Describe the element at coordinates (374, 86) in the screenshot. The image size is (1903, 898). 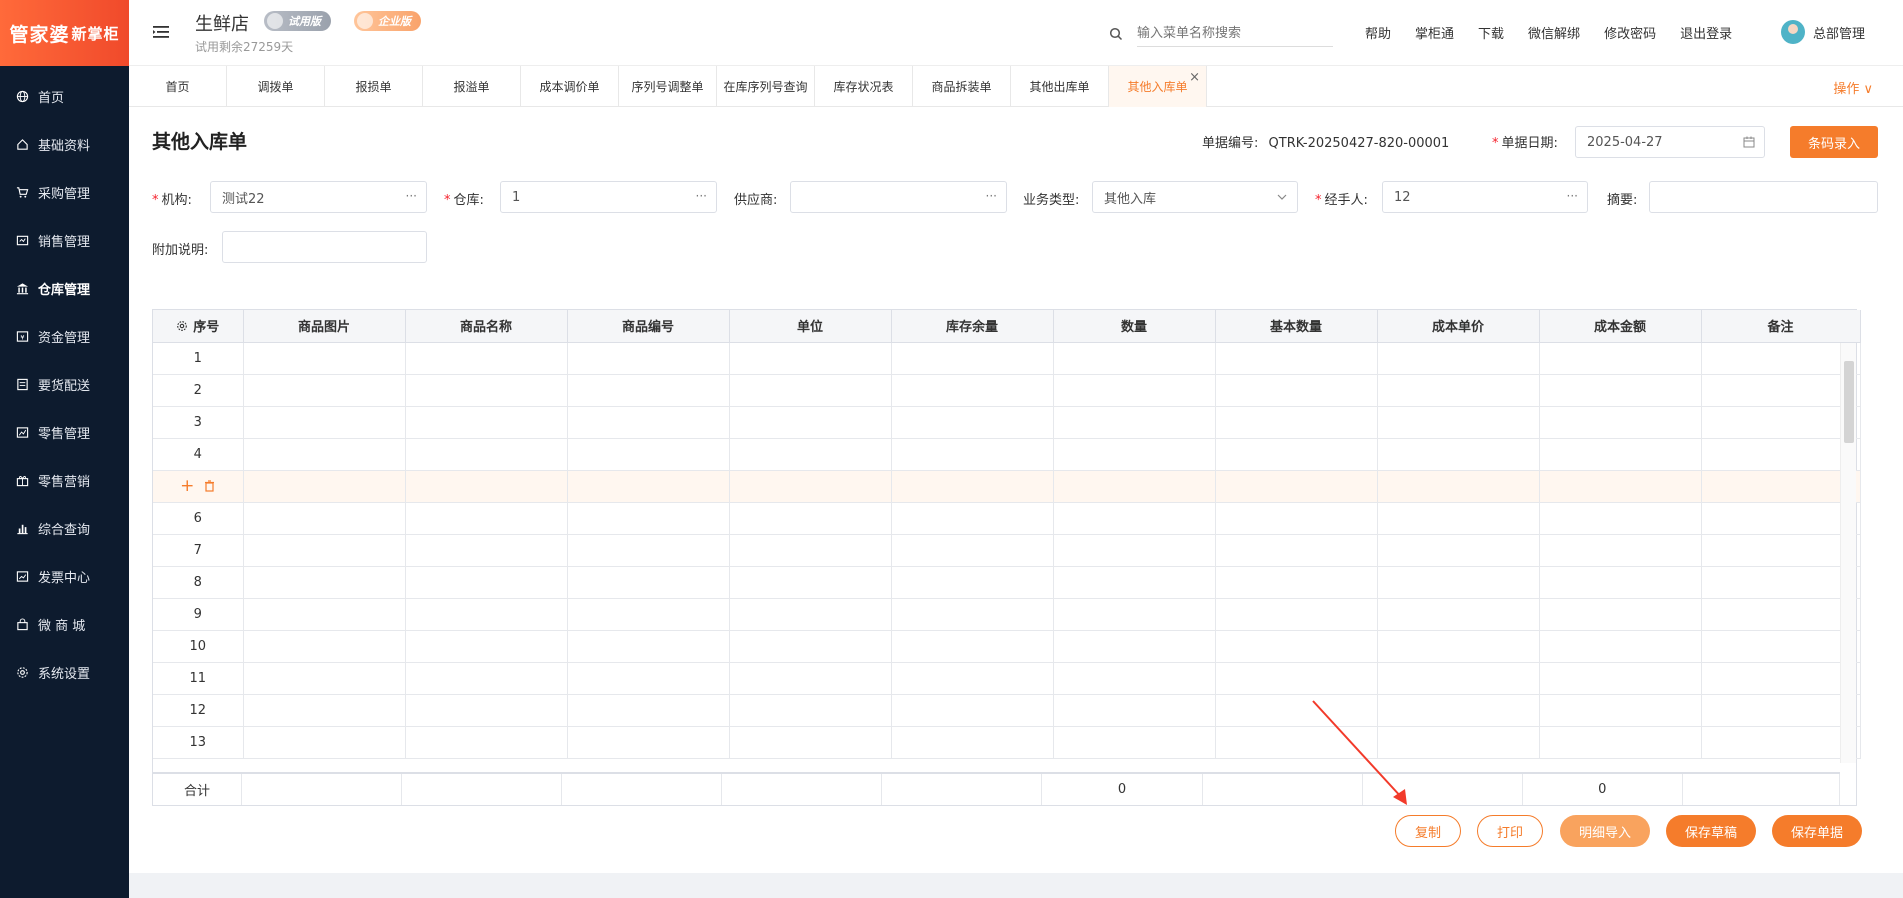
I see `tab: 报损单` at that location.